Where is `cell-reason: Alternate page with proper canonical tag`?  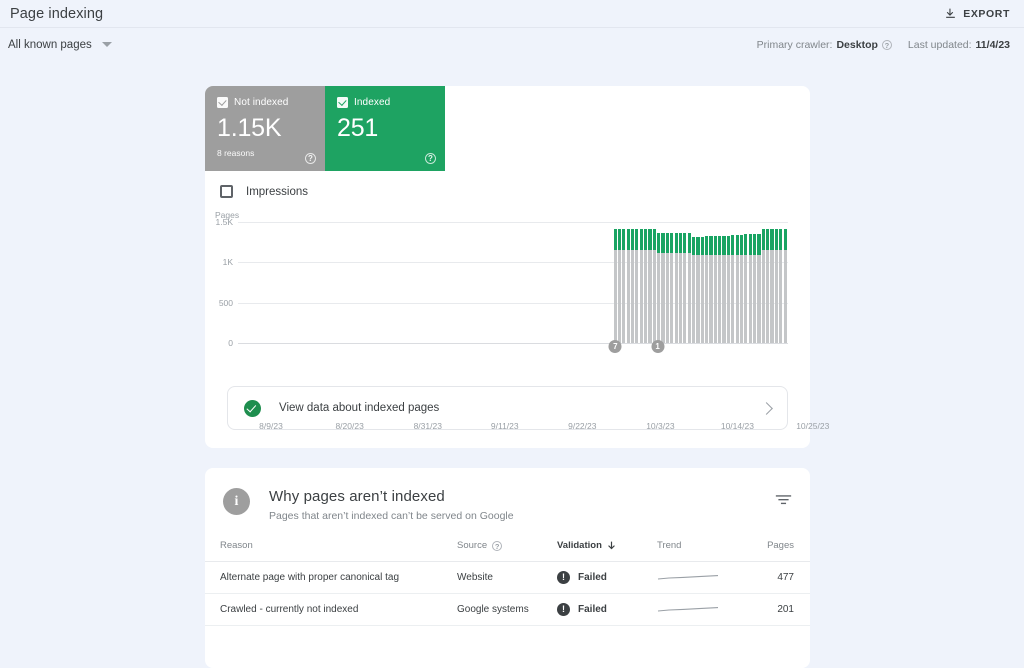
cell-reason: Alternate page with proper canonical tag is located at coordinates (331, 577).